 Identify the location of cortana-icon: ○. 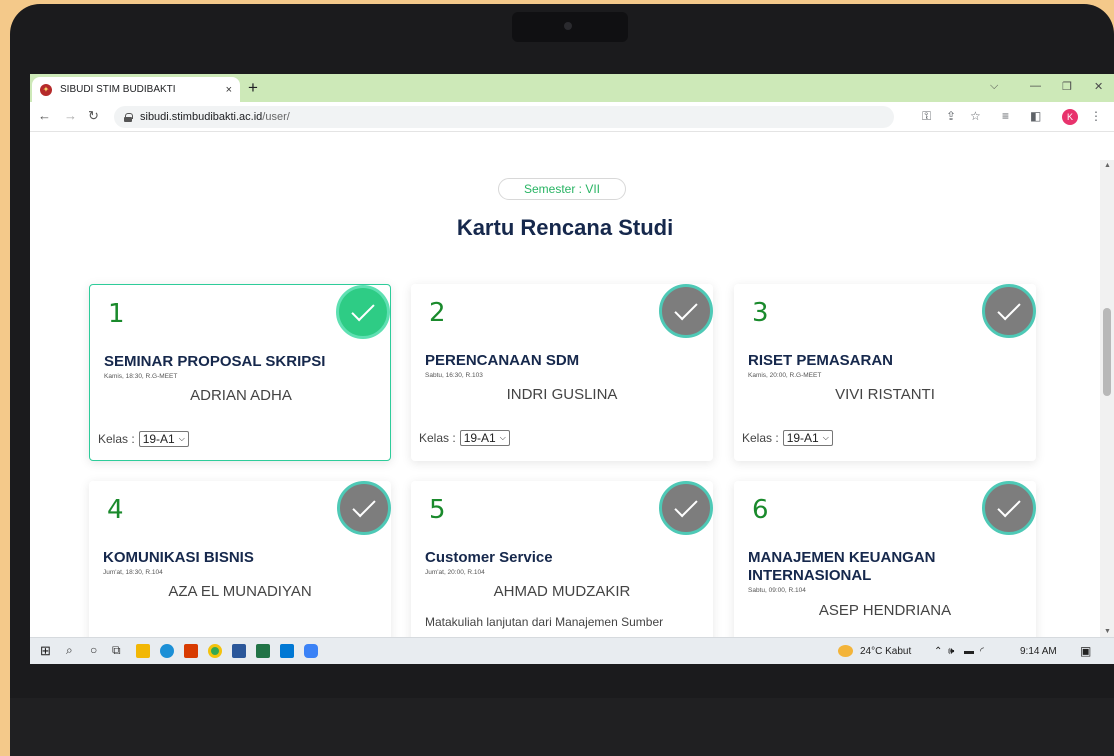
(97, 650).